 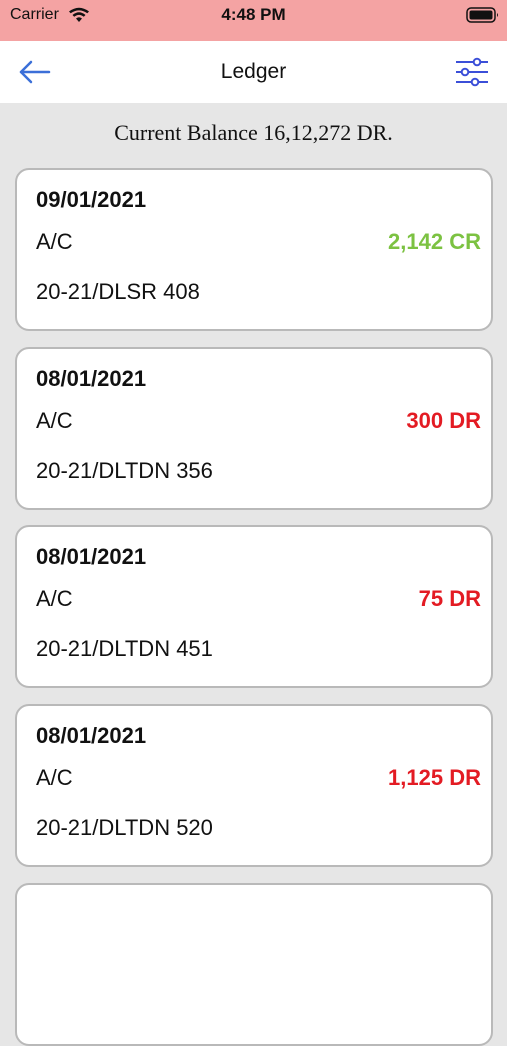 I want to click on entry-amount: 2,142 CR, so click(x=434, y=241).